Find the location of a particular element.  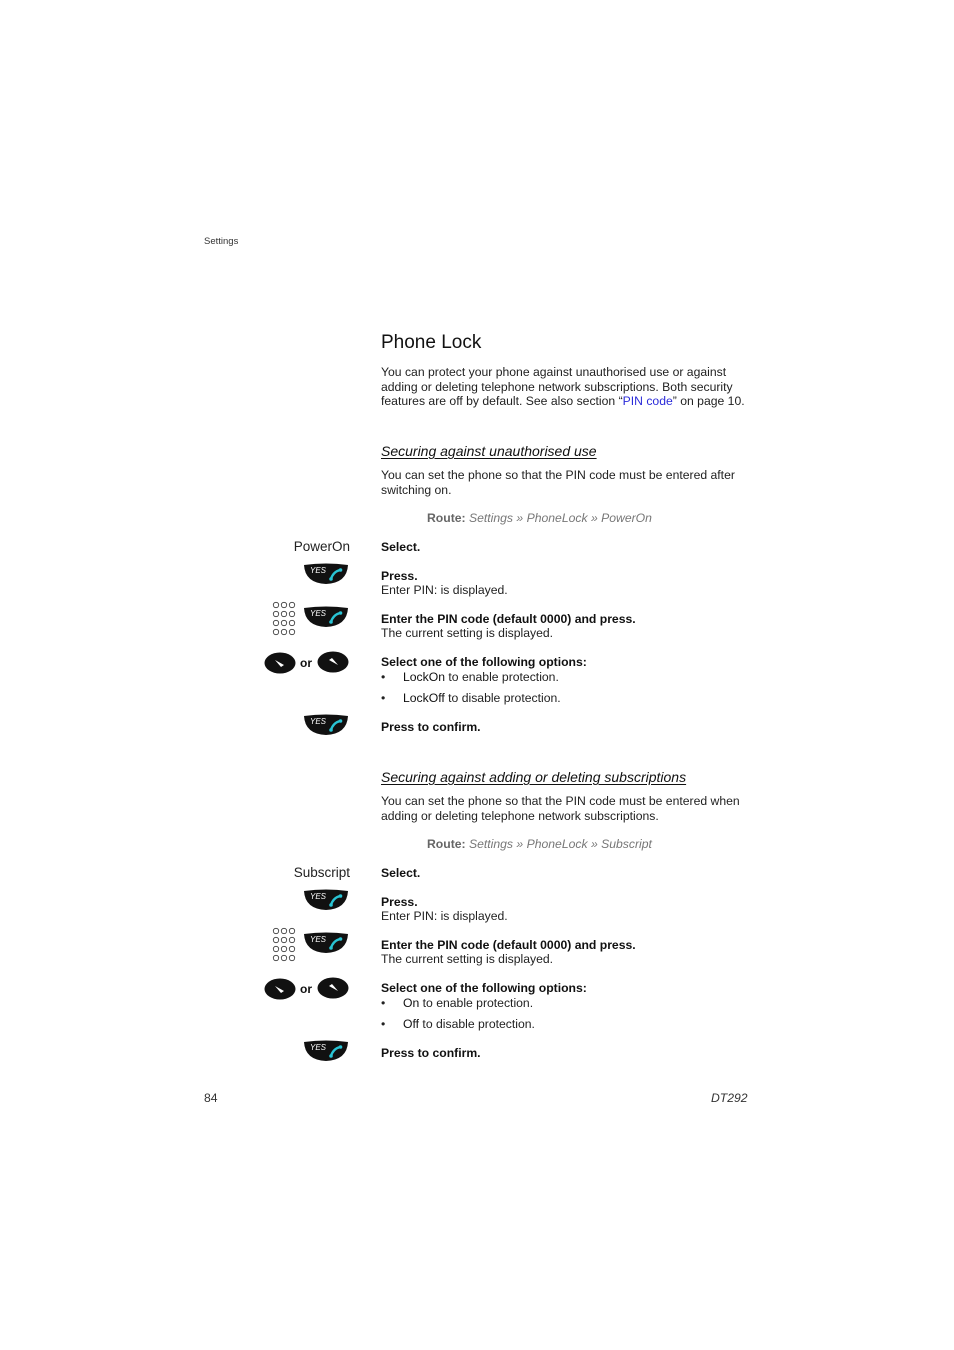

option-on: • On to enable protection. is located at coordinates (457, 1003).